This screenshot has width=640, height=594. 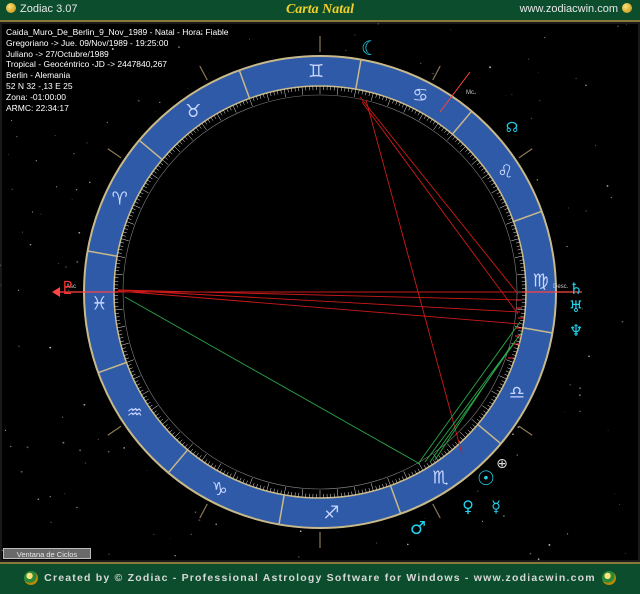 I want to click on sign-libra-icon: ♎, so click(x=517, y=392).